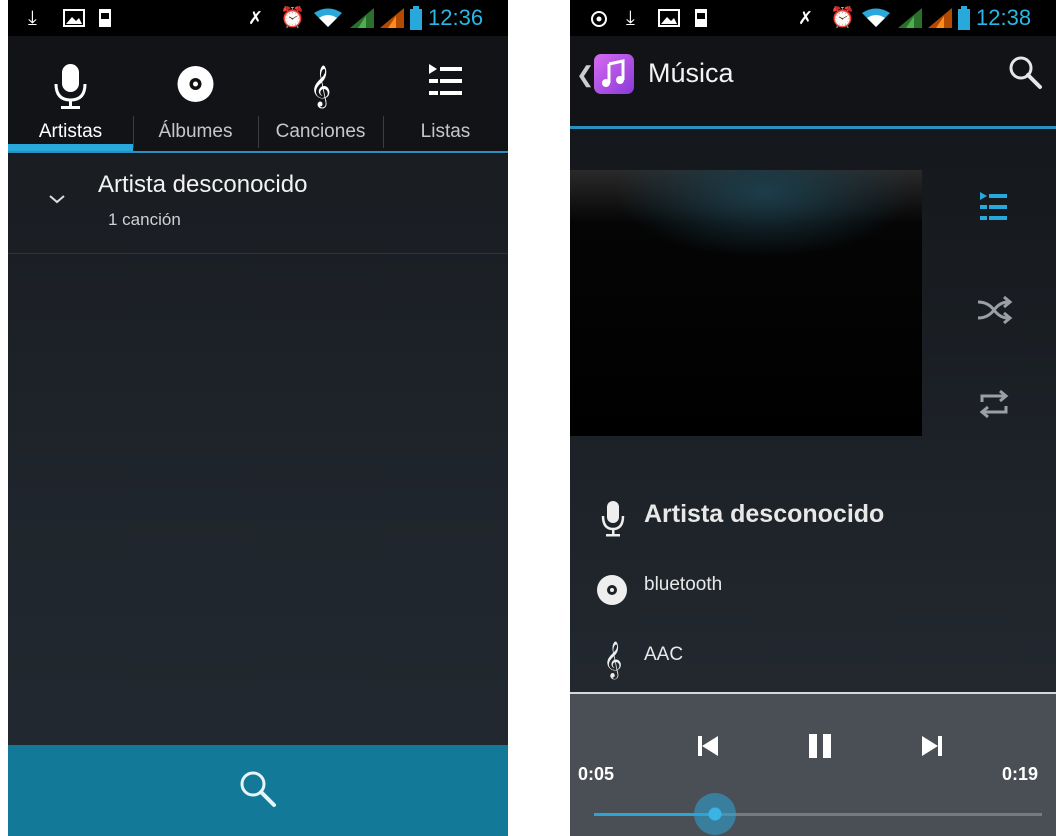  What do you see at coordinates (320, 131) in the screenshot?
I see `tab-label: Canciones` at bounding box center [320, 131].